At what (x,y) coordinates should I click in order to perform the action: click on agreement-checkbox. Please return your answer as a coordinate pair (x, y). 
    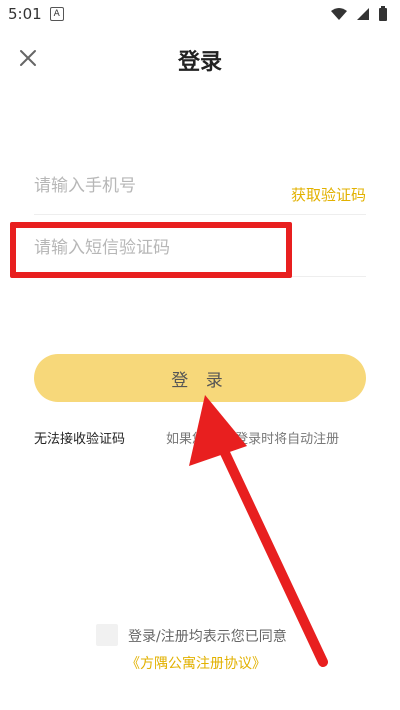
    Looking at the image, I should click on (107, 635).